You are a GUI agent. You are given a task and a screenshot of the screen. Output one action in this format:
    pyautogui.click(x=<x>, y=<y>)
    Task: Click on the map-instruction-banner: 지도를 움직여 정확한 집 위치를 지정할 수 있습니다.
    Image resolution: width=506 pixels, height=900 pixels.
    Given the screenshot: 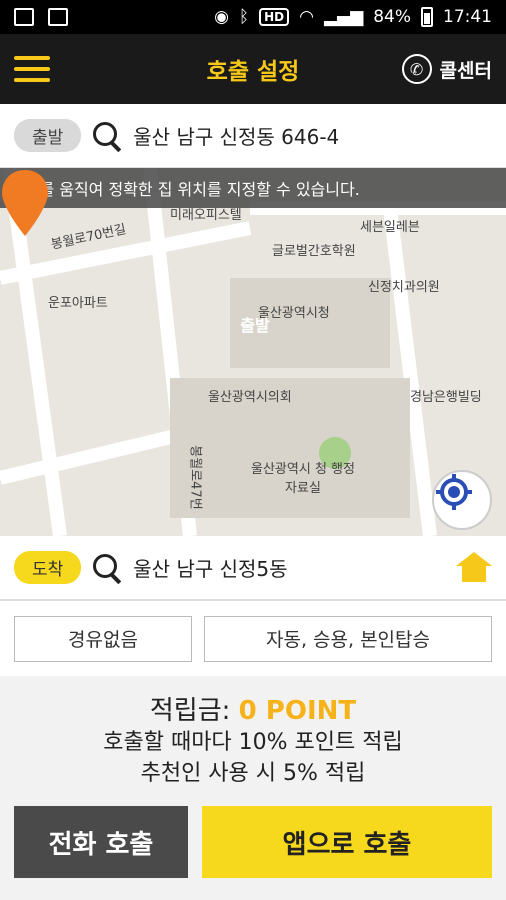 What is the action you would take?
    pyautogui.click(x=253, y=188)
    